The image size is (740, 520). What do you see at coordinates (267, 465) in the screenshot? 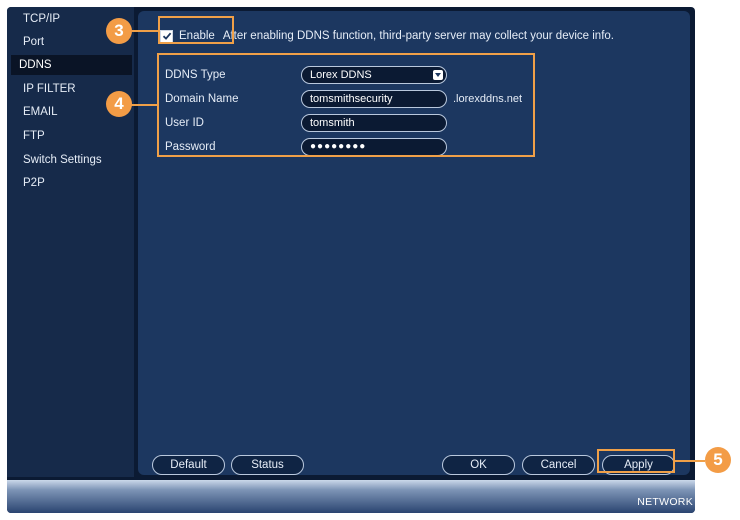
I see `status-button: Status` at bounding box center [267, 465].